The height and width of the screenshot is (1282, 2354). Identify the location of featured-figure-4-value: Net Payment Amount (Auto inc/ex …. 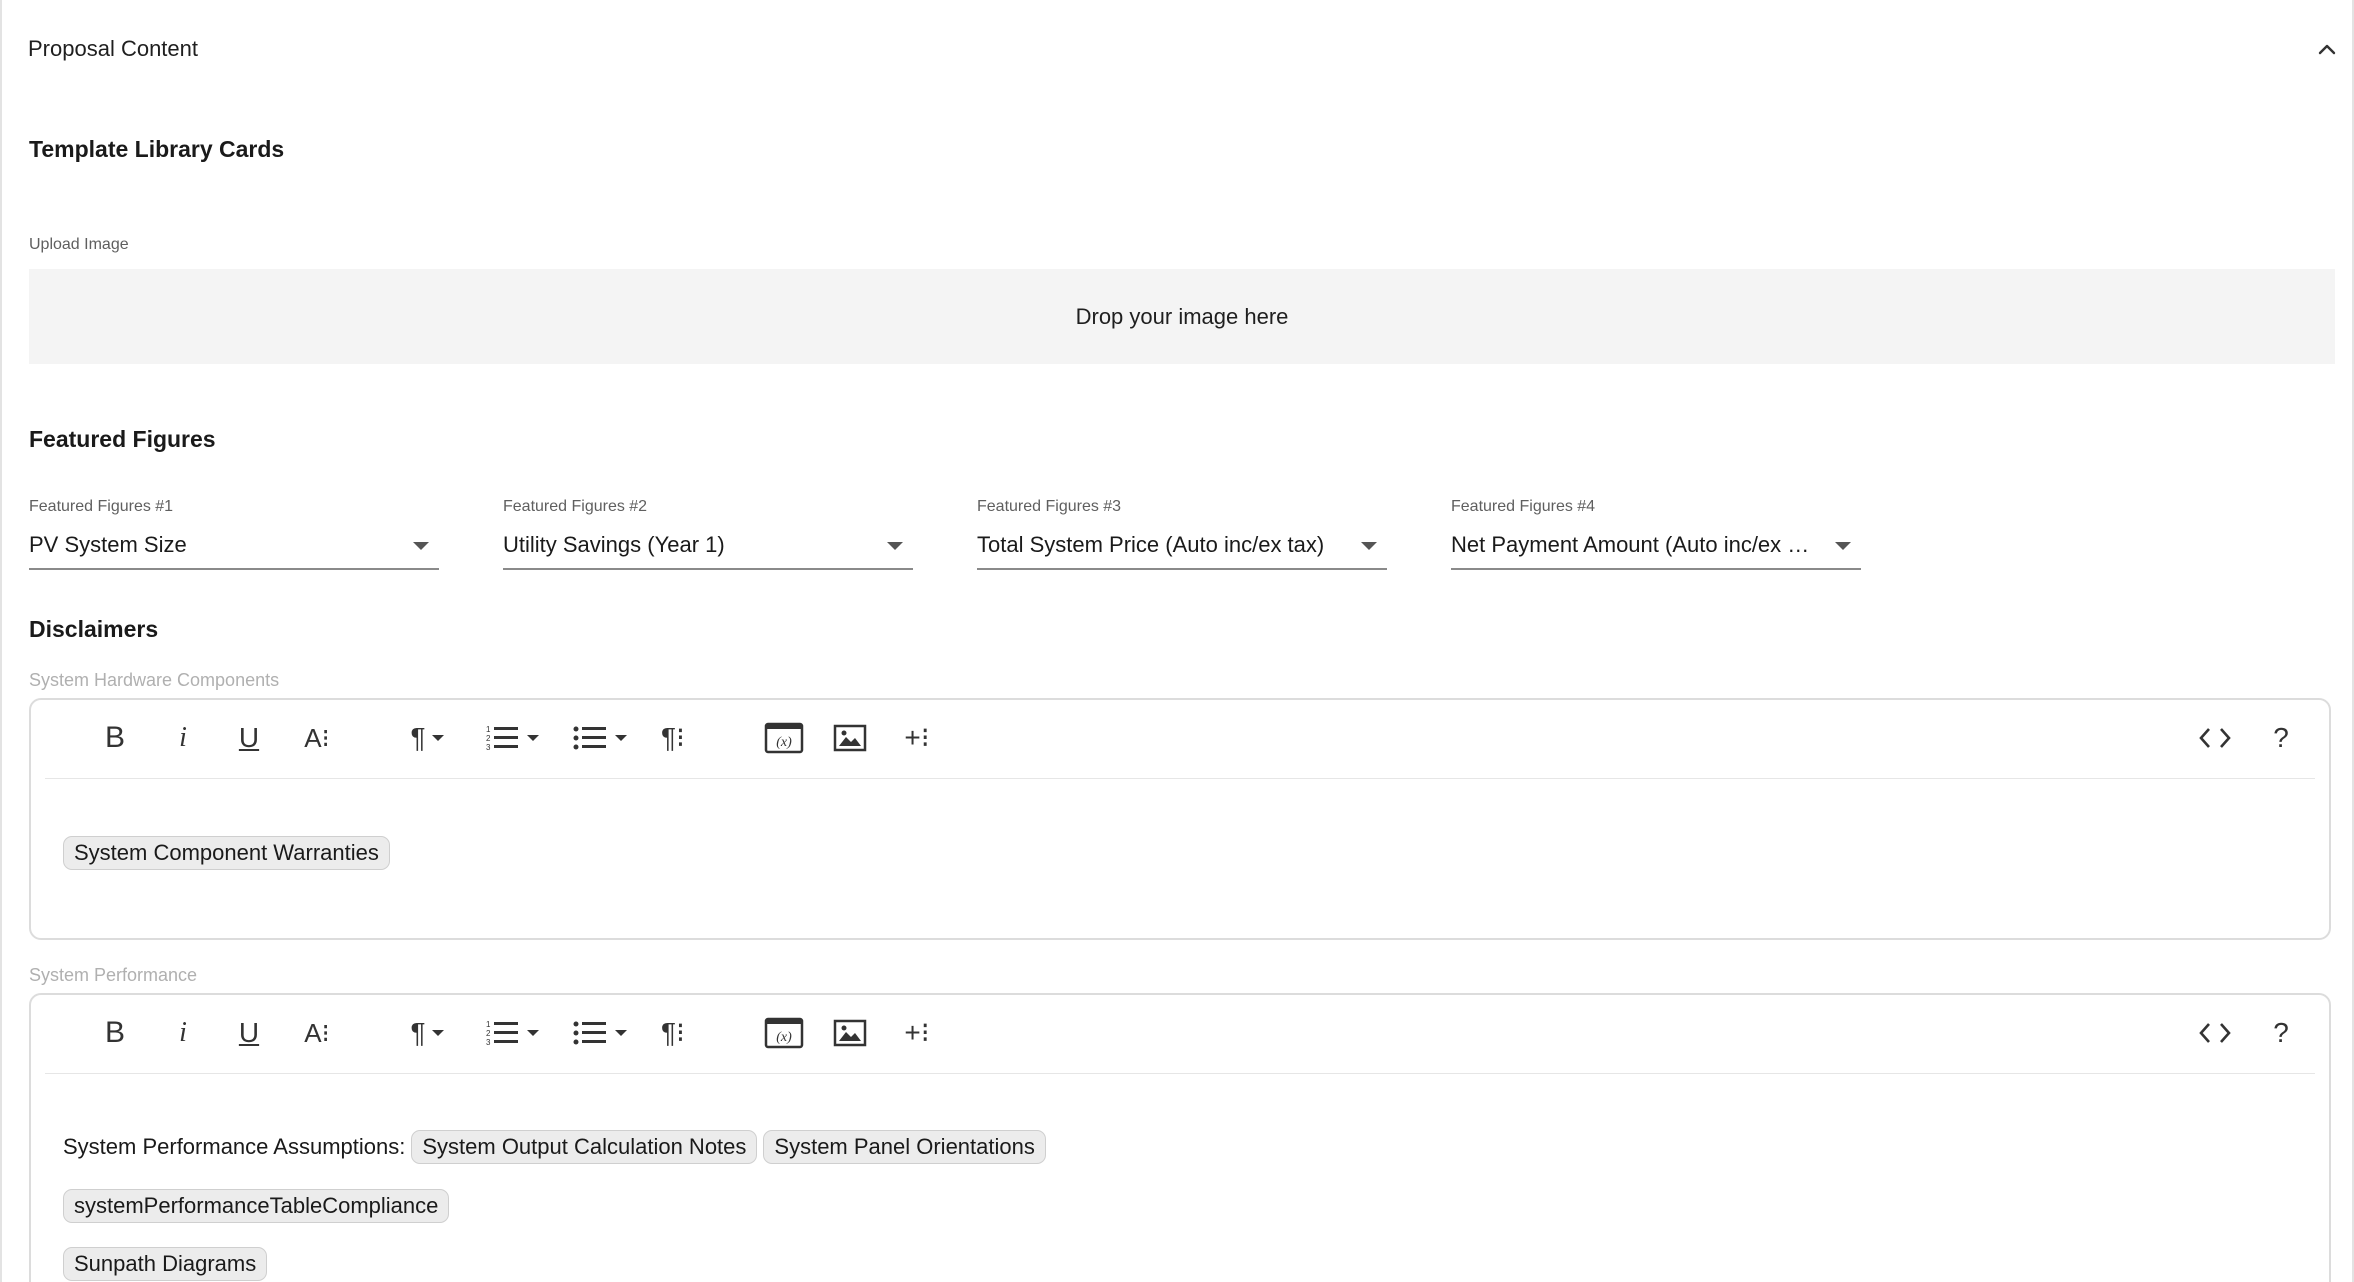
(1630, 544).